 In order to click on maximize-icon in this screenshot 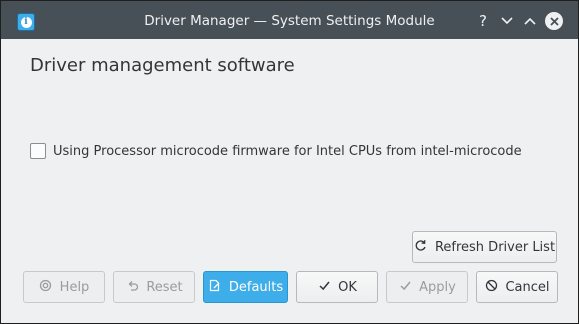, I will do `click(530, 21)`.